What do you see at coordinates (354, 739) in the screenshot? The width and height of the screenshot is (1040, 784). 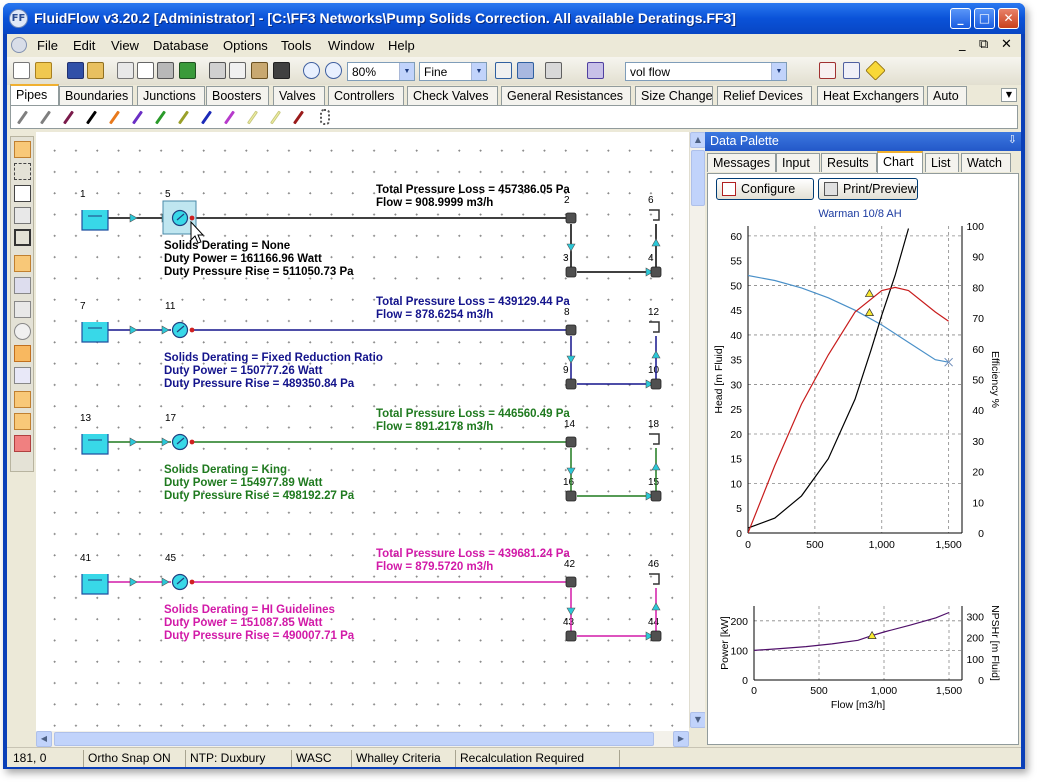 I see `horizontal-scroll-thumb` at bounding box center [354, 739].